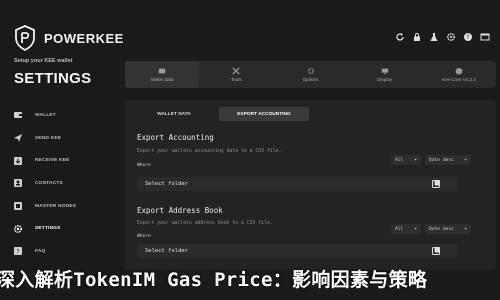 This screenshot has width=500, height=300. I want to click on sidebar-item-contacts: CONTACTS, so click(64, 183).